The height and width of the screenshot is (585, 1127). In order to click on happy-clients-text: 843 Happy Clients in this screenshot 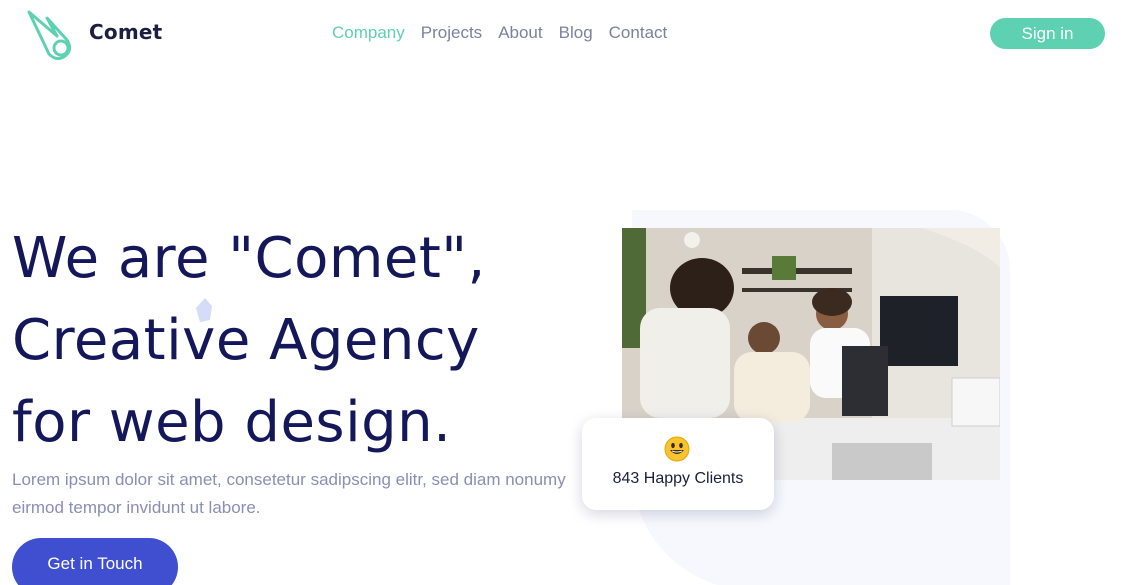, I will do `click(678, 478)`.